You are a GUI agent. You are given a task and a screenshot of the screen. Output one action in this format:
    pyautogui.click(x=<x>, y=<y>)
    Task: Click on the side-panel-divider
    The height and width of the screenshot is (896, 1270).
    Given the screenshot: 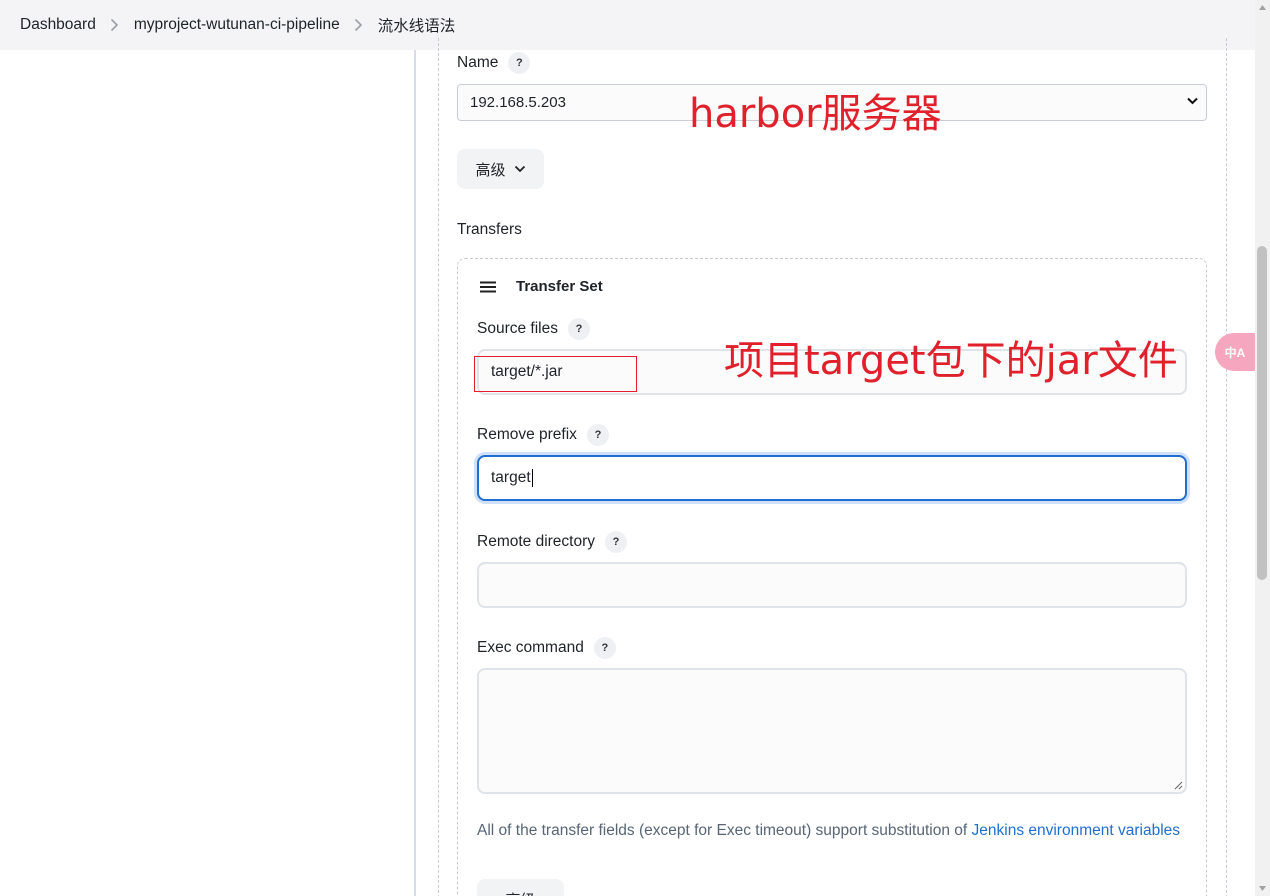 What is the action you would take?
    pyautogui.click(x=415, y=473)
    